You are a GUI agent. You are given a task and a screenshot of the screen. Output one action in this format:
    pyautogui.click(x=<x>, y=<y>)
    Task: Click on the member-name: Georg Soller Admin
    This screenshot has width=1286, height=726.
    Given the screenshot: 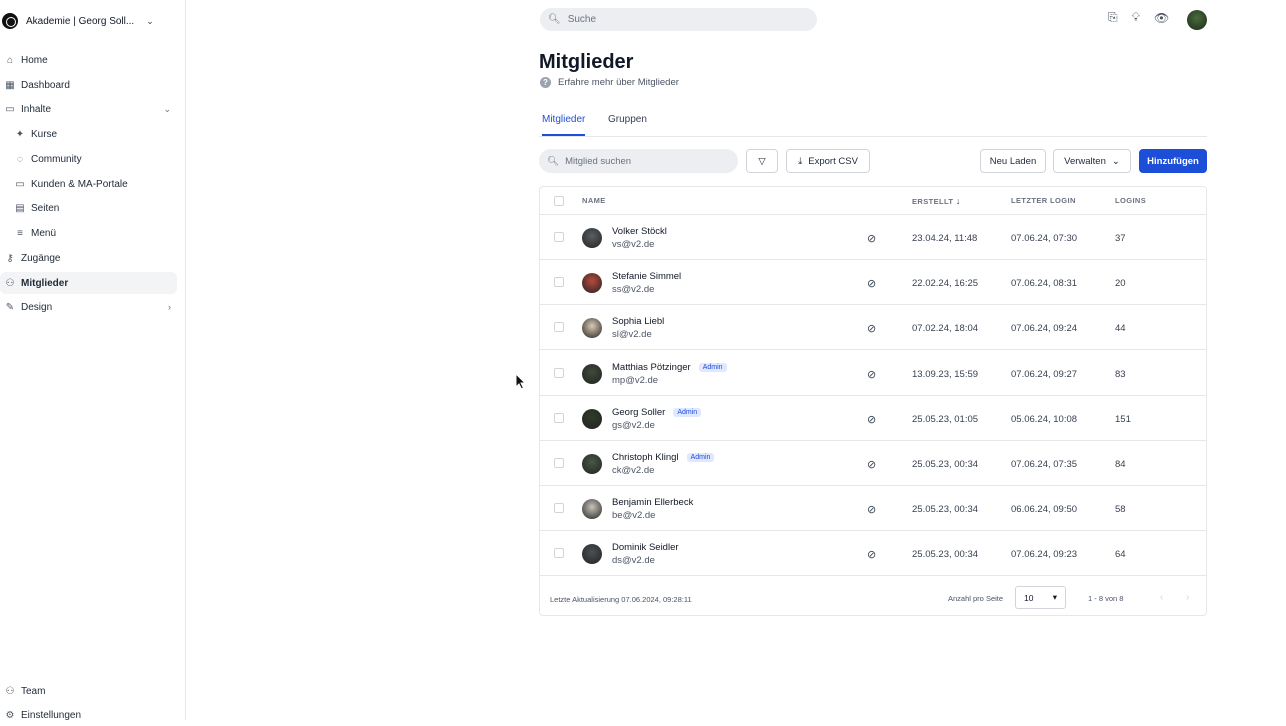 What is the action you would take?
    pyautogui.click(x=657, y=412)
    